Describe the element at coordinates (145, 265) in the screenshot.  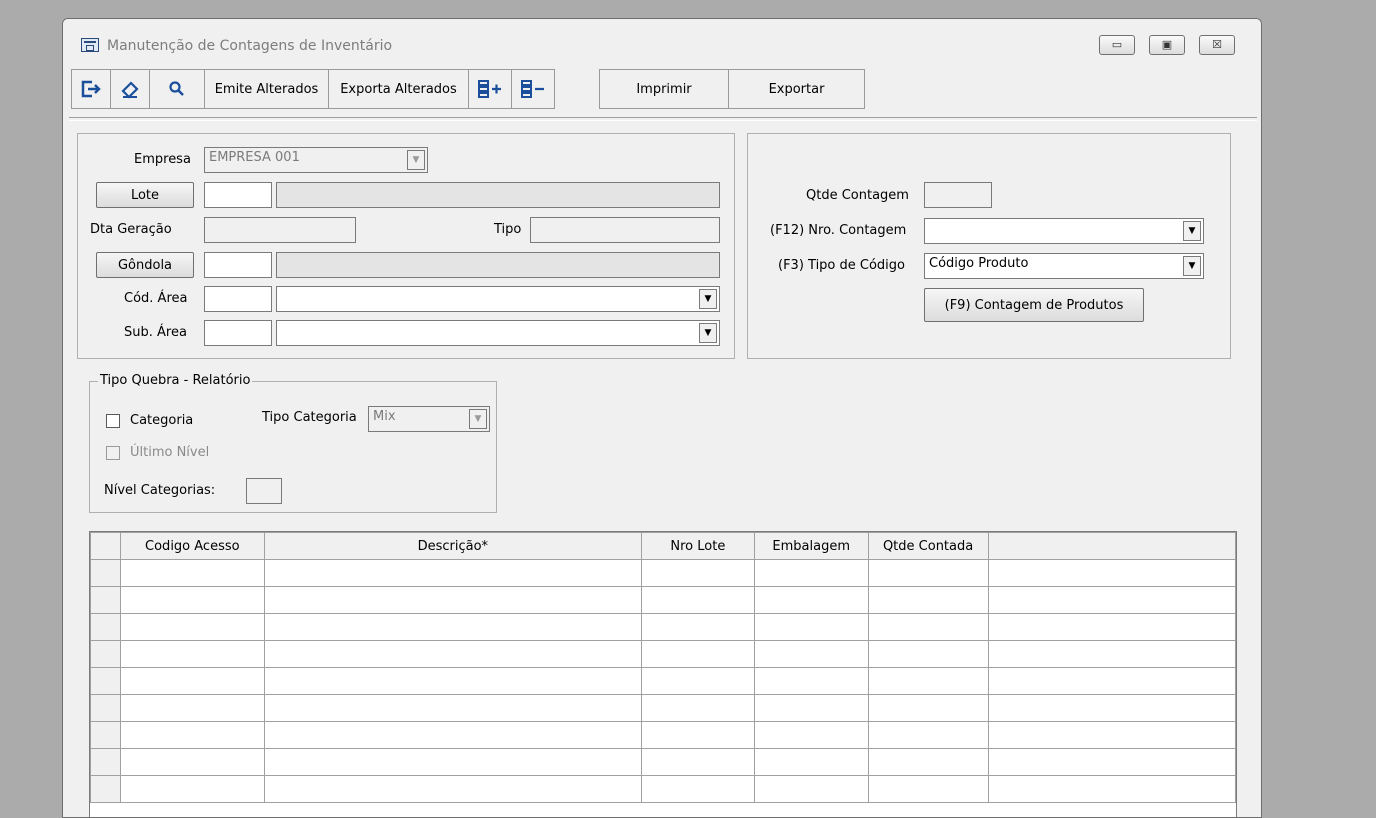
I see `gondola-button: Gôndola` at that location.